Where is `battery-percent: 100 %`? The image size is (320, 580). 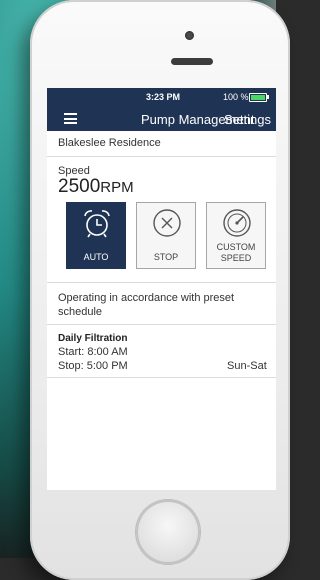 battery-percent: 100 % is located at coordinates (236, 97).